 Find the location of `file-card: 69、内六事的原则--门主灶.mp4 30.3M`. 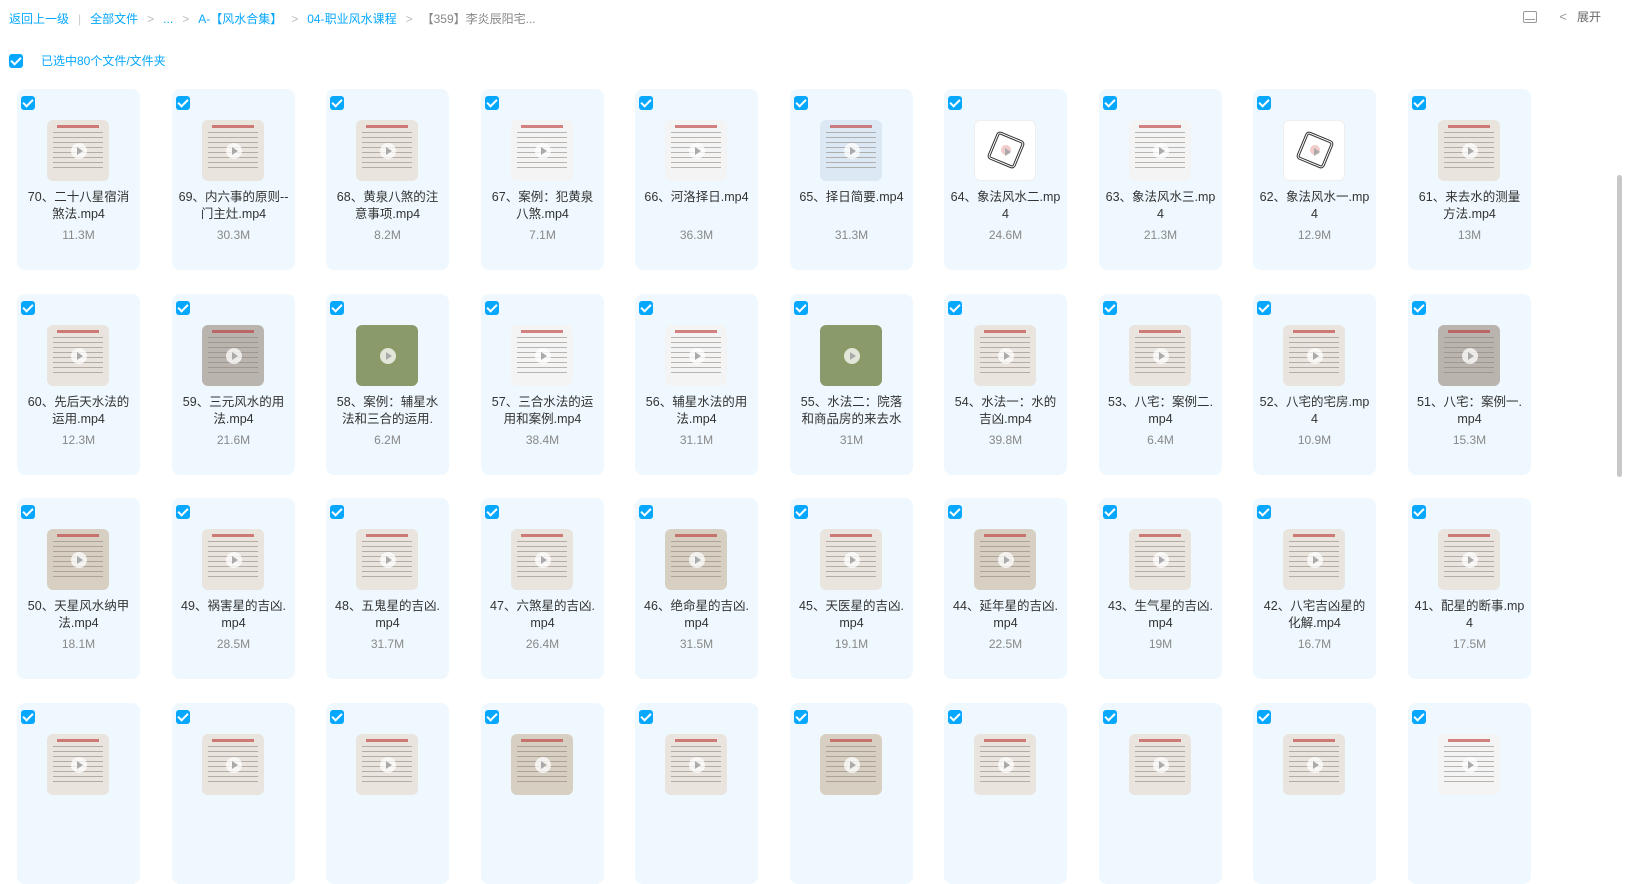

file-card: 69、内六事的原则--门主灶.mp4 30.3M is located at coordinates (233, 179).